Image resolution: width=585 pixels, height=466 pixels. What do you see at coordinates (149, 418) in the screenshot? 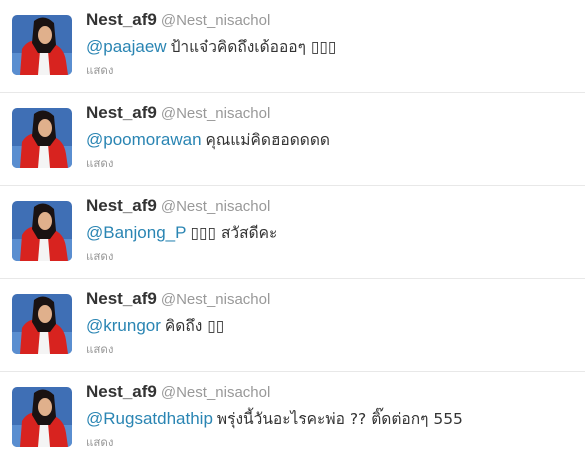
I see `tweet-mention-link: @Rugsatdhathip` at bounding box center [149, 418].